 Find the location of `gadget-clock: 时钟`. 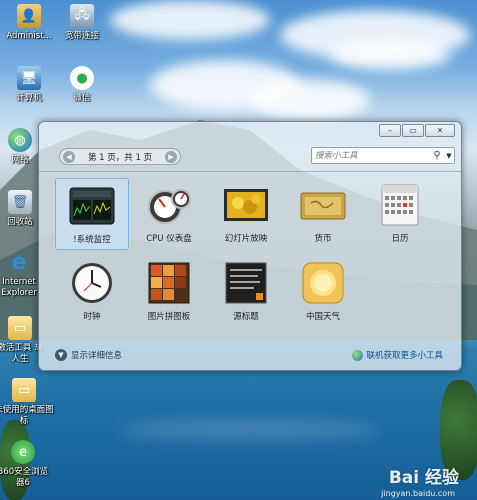

gadget-clock: 时钟 is located at coordinates (92, 292).